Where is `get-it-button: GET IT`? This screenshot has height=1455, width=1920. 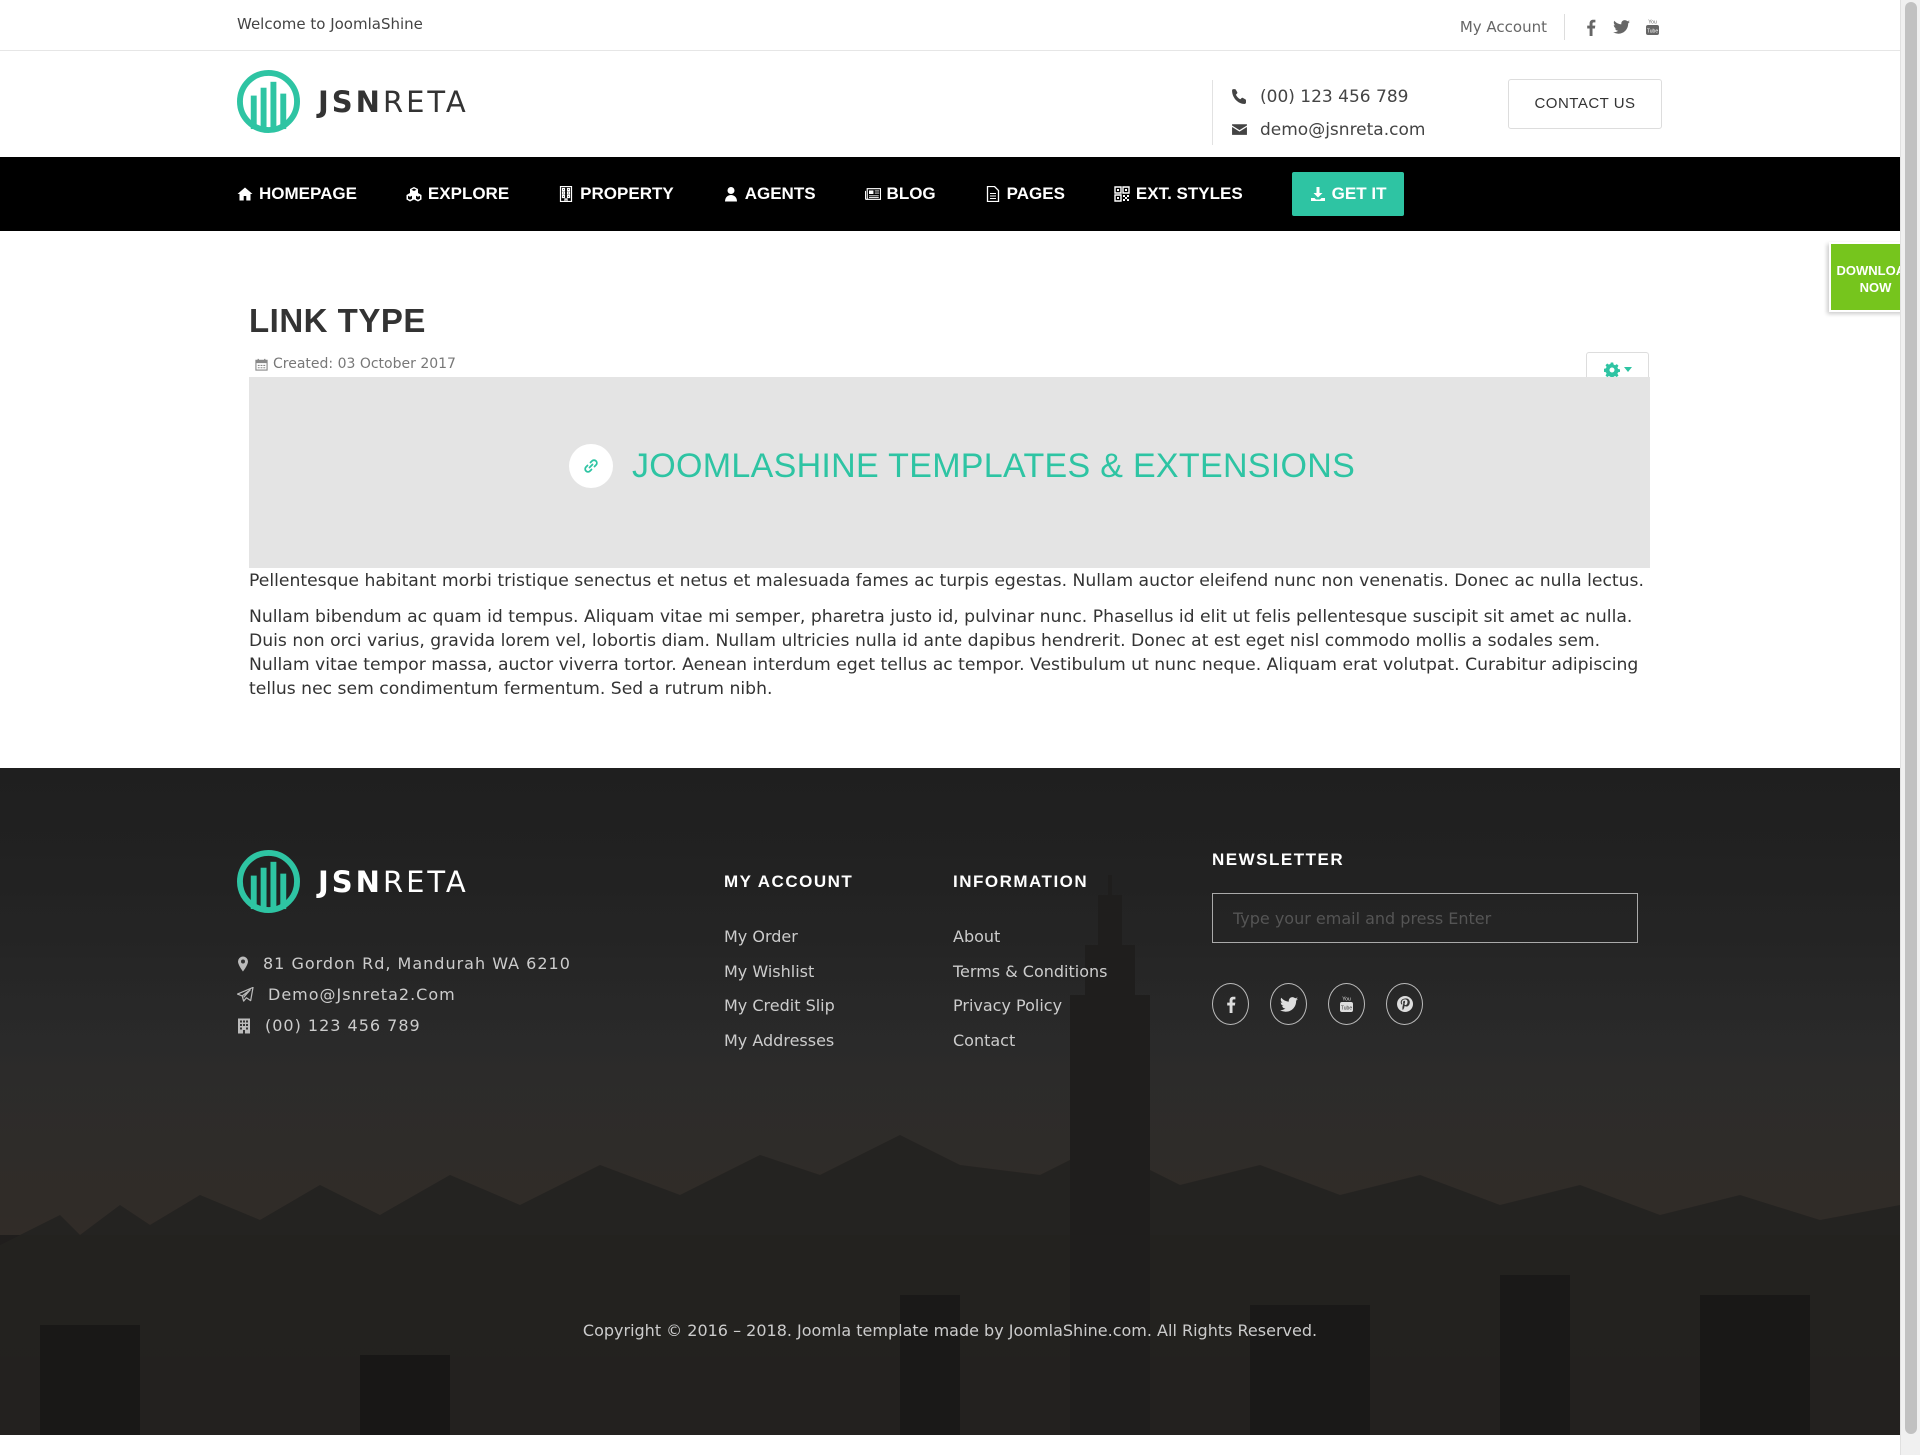
get-it-button: GET IT is located at coordinates (1348, 194).